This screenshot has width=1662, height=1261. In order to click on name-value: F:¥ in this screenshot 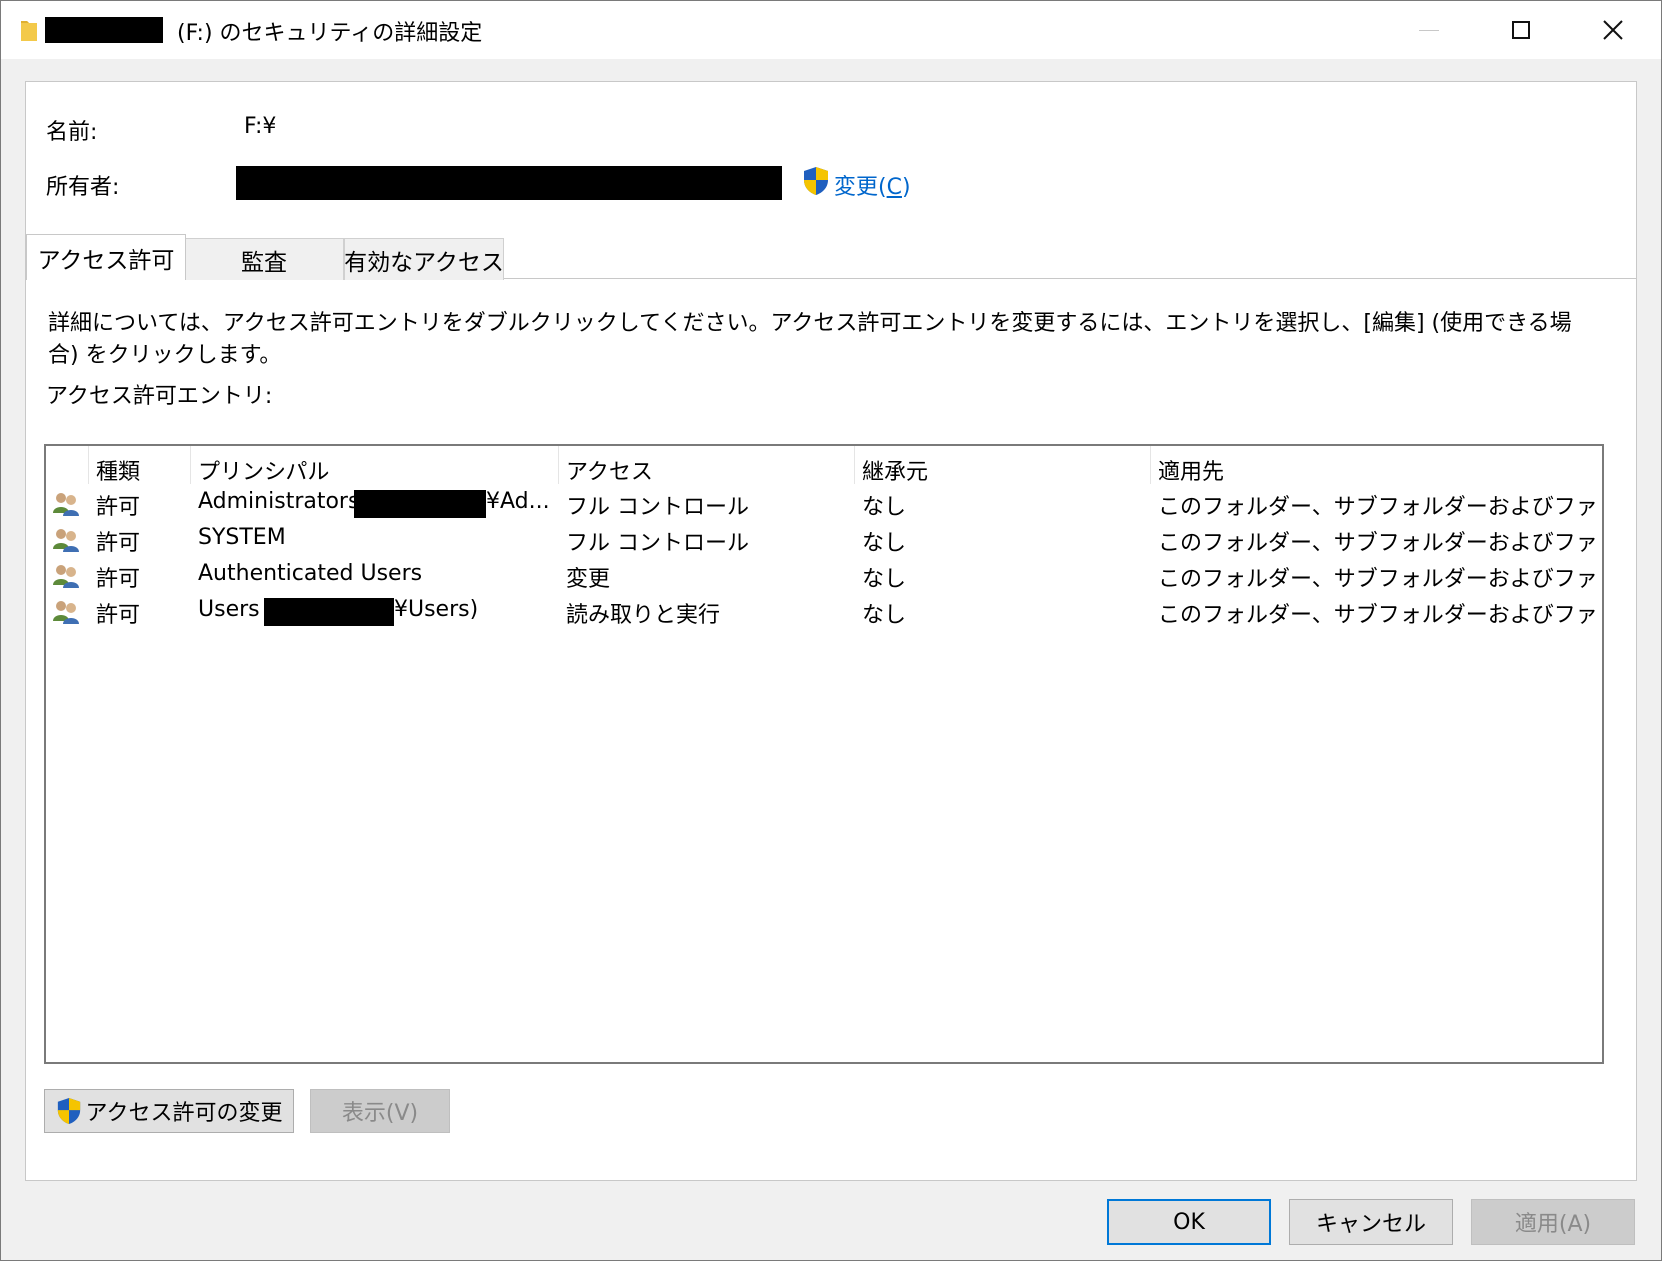, I will do `click(260, 126)`.